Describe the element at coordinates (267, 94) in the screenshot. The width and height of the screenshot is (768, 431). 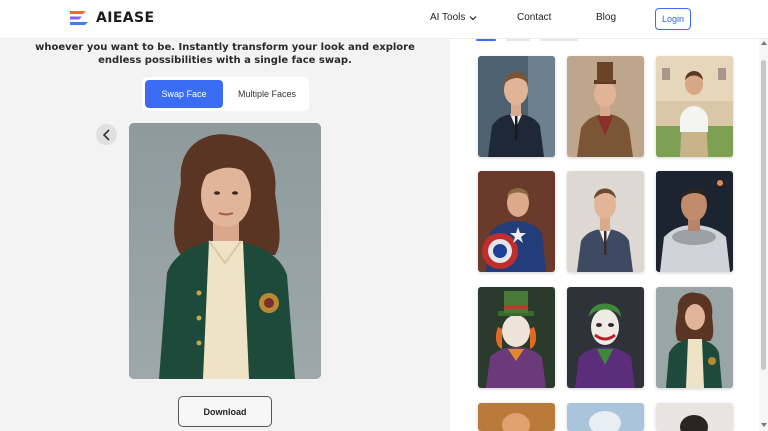
I see `multiple-faces-tab: Multiple Faces` at that location.